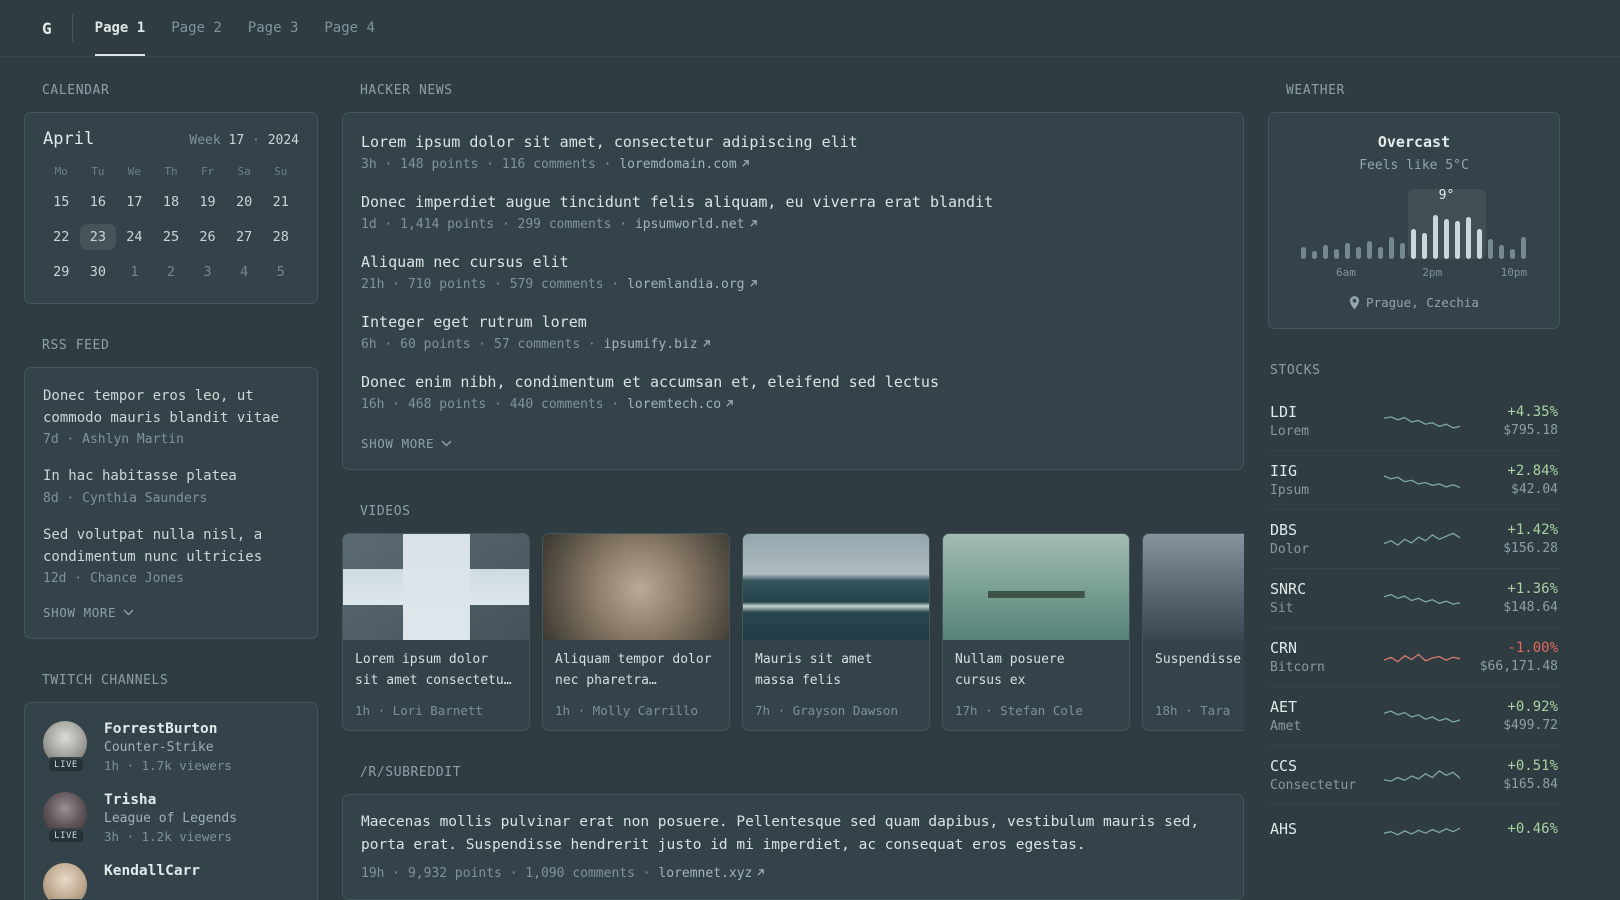 This screenshot has height=900, width=1620. I want to click on calendar-day-other-month: 1, so click(134, 272).